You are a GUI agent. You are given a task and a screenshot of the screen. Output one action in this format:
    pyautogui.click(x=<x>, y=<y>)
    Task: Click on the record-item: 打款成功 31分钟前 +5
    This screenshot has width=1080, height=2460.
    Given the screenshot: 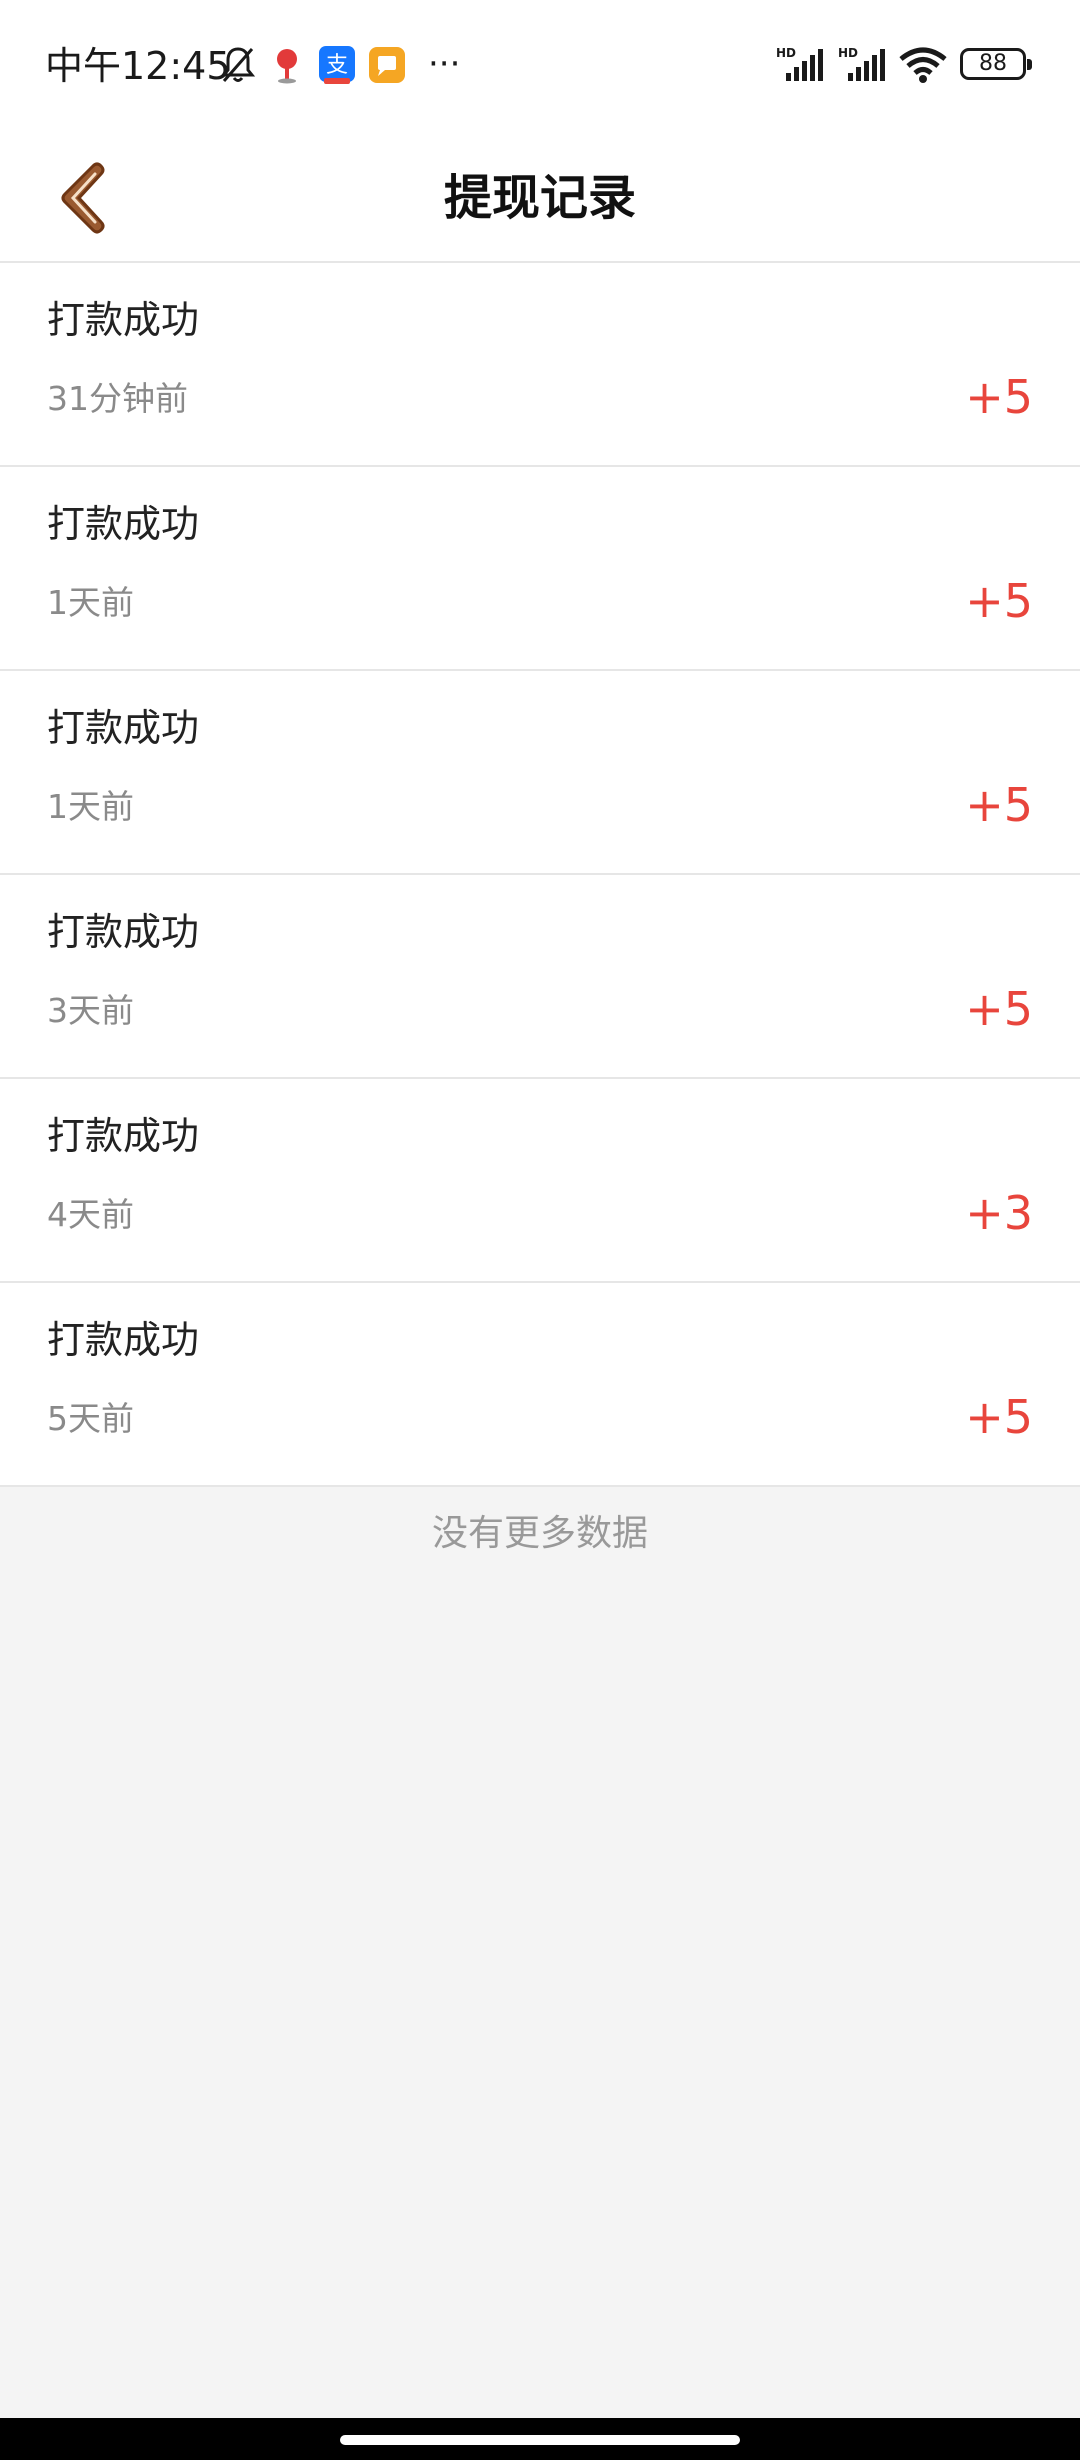 What is the action you would take?
    pyautogui.click(x=540, y=365)
    